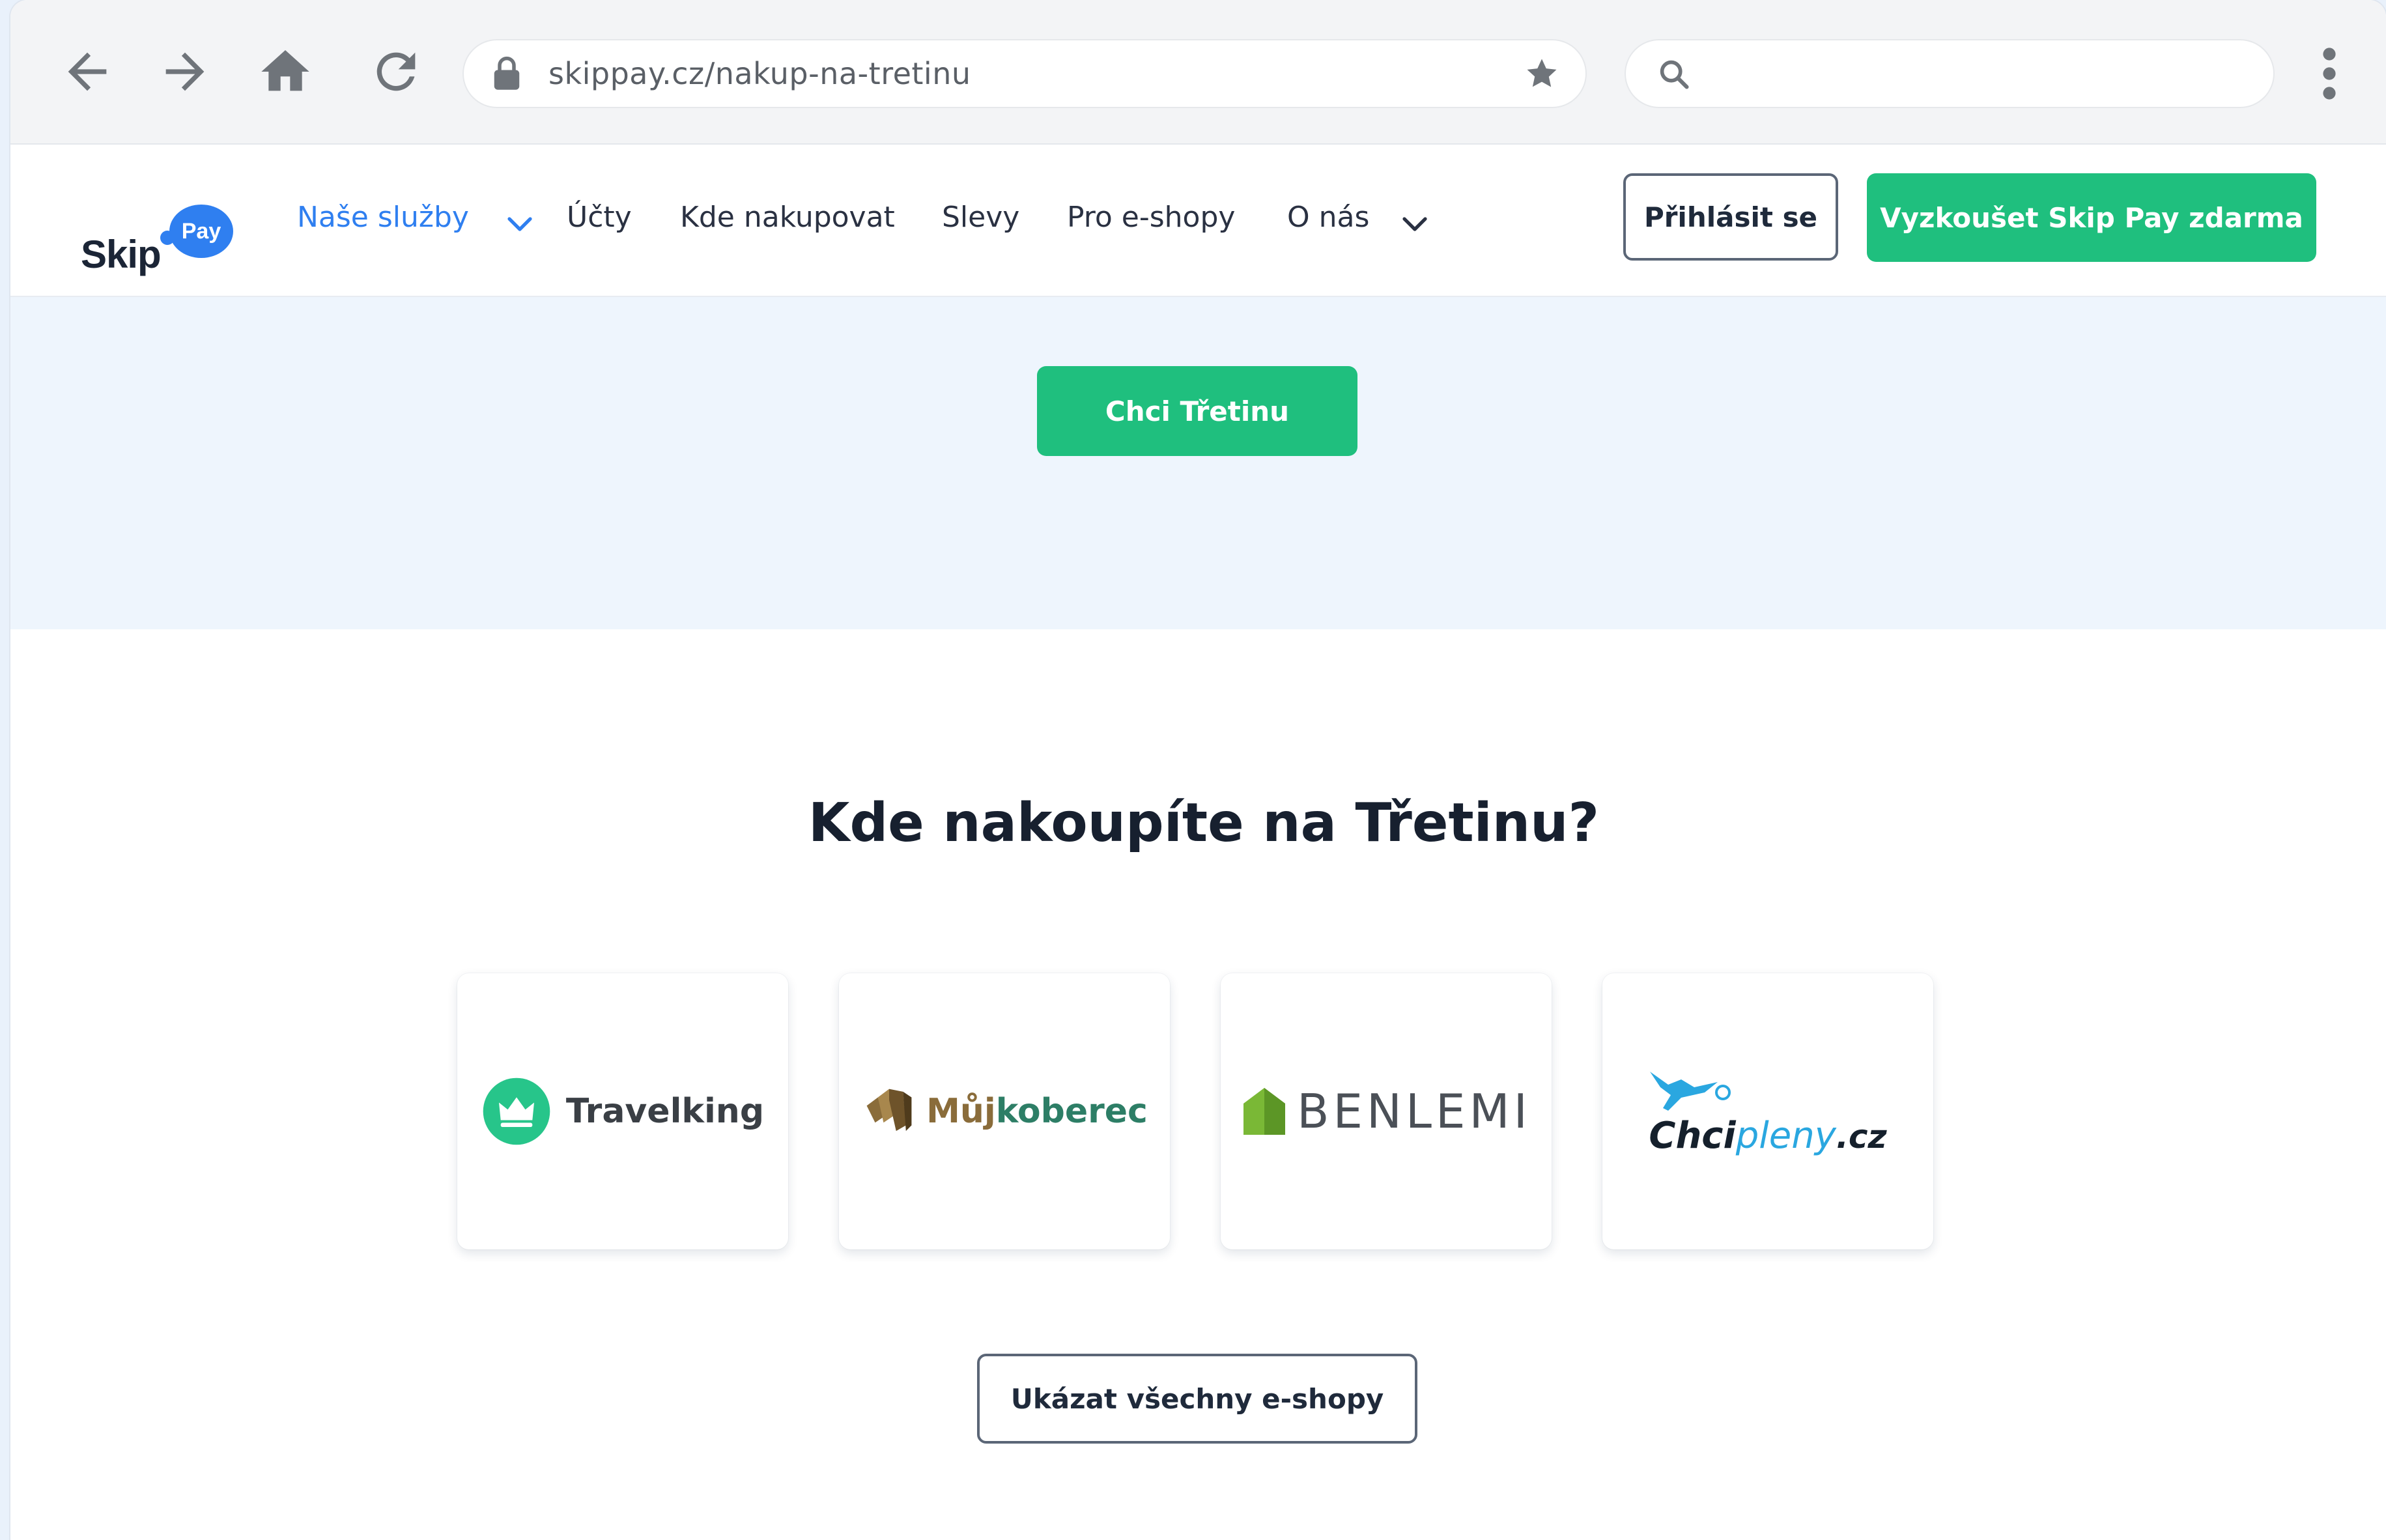 The height and width of the screenshot is (1540, 2386). I want to click on search-icon, so click(1674, 74).